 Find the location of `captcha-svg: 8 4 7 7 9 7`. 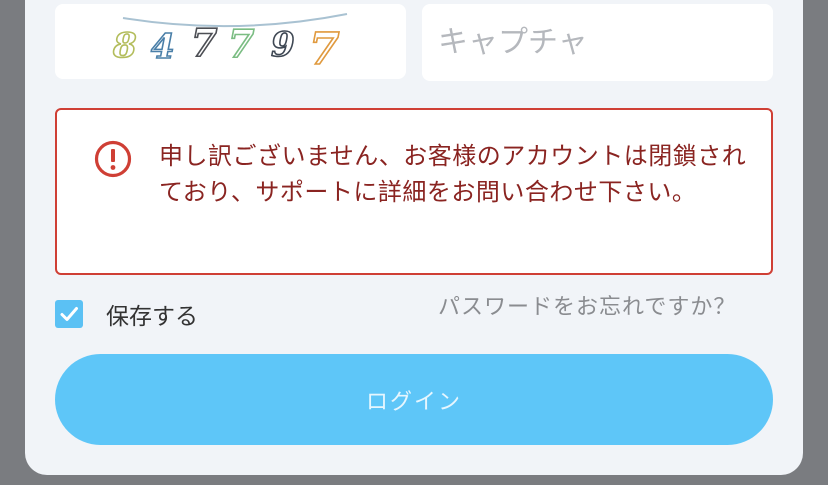

captcha-svg: 8 4 7 7 9 7 is located at coordinates (229, 44).